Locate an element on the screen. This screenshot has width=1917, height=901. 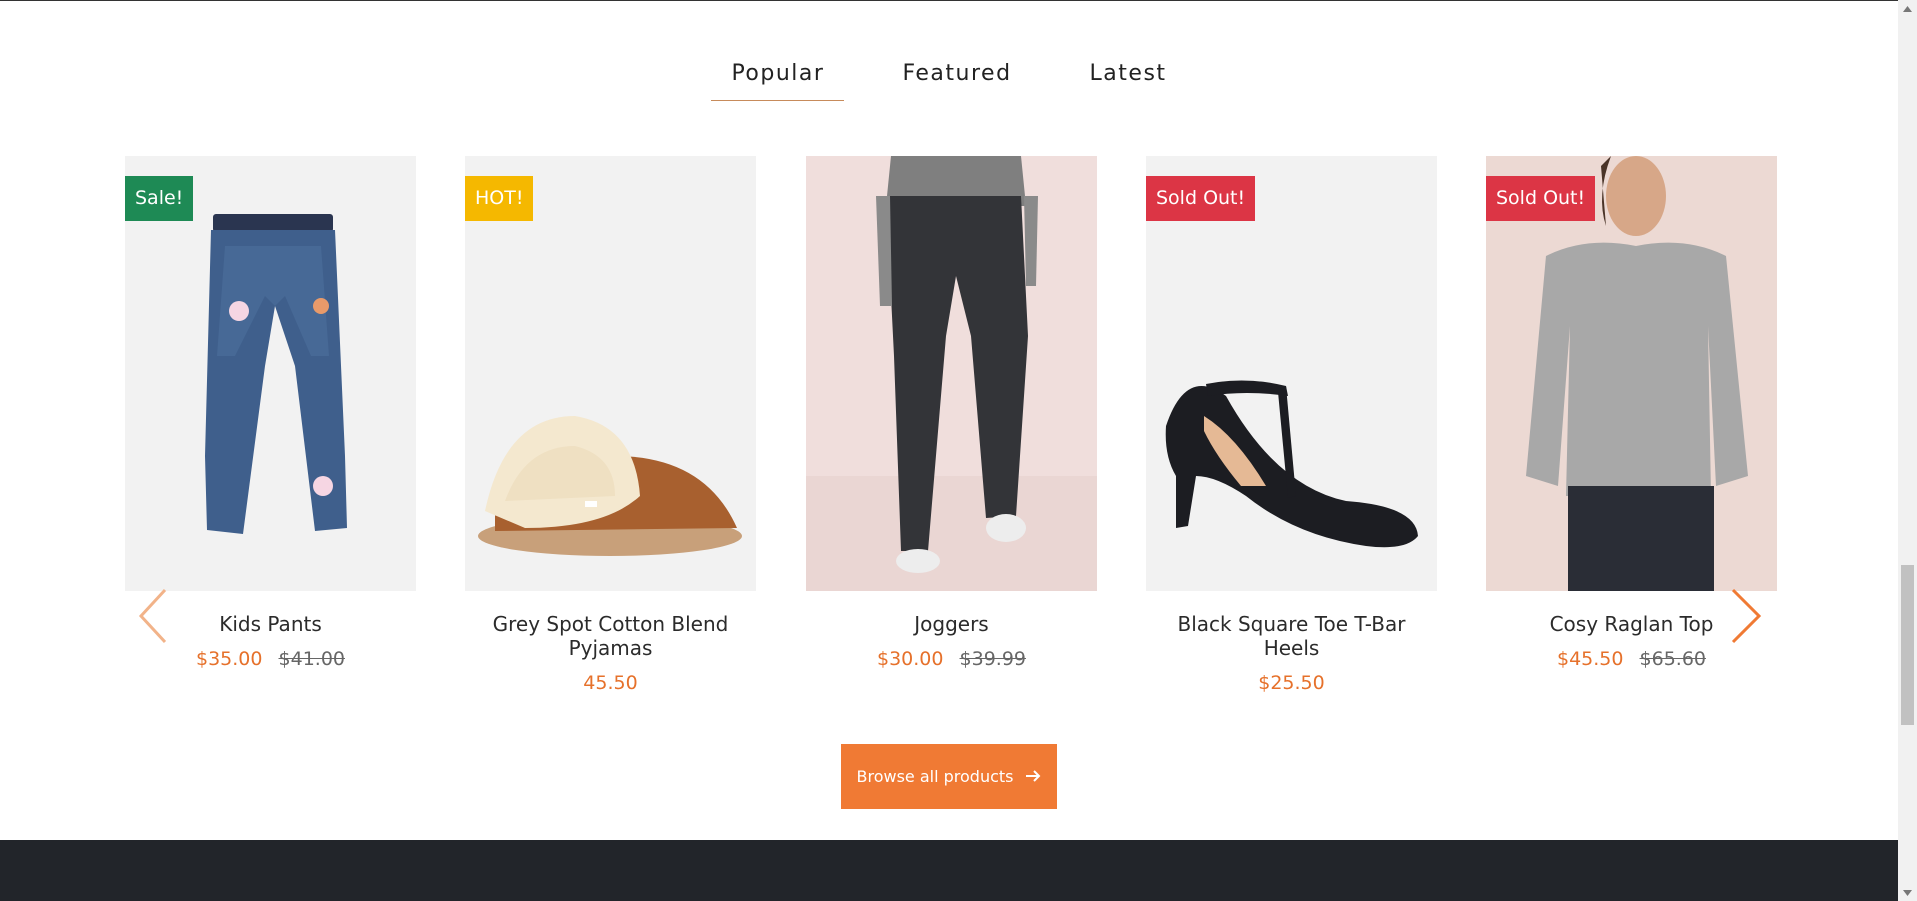
current-price: $35.00 is located at coordinates (229, 659).